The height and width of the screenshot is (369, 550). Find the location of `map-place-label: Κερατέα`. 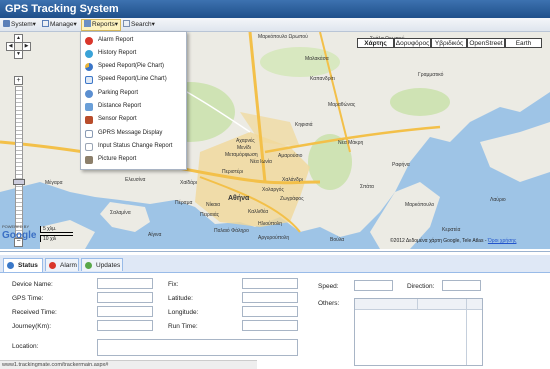

map-place-label: Κερατέα is located at coordinates (451, 230).